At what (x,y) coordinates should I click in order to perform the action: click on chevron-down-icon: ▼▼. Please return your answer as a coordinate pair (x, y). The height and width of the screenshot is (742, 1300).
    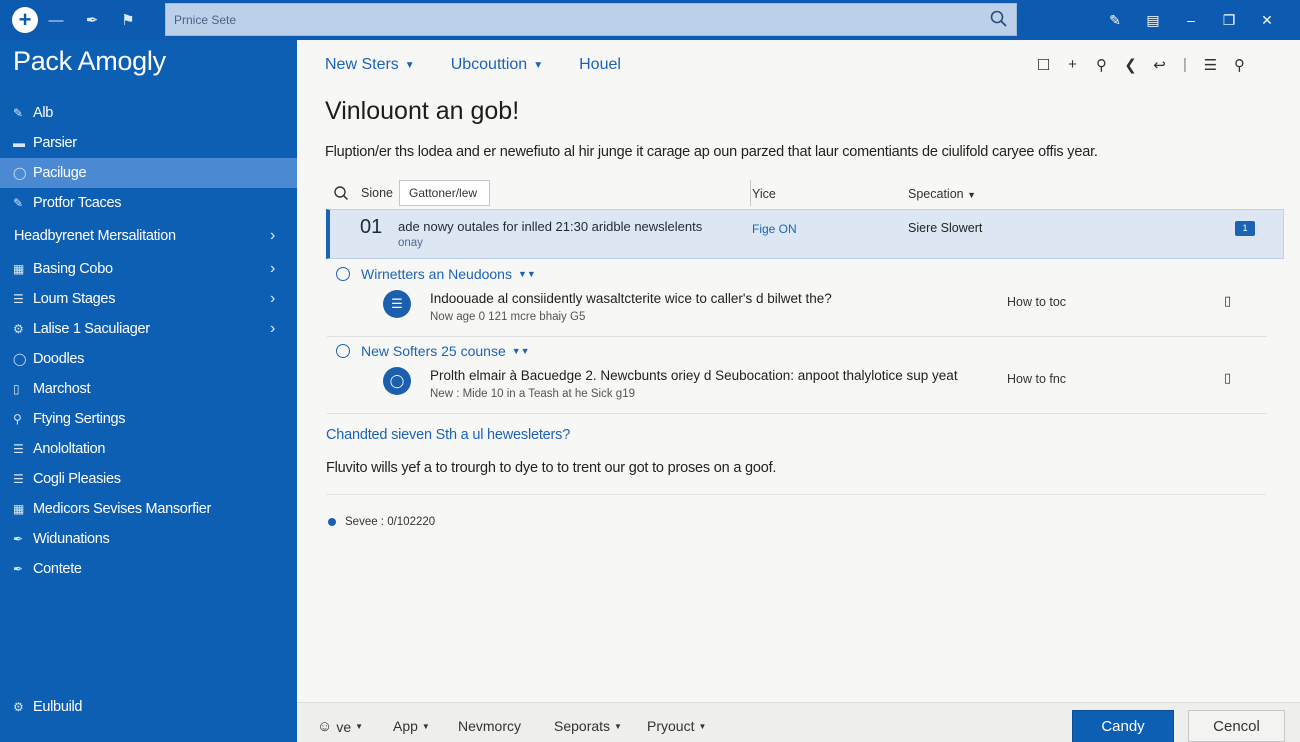
    Looking at the image, I should click on (526, 274).